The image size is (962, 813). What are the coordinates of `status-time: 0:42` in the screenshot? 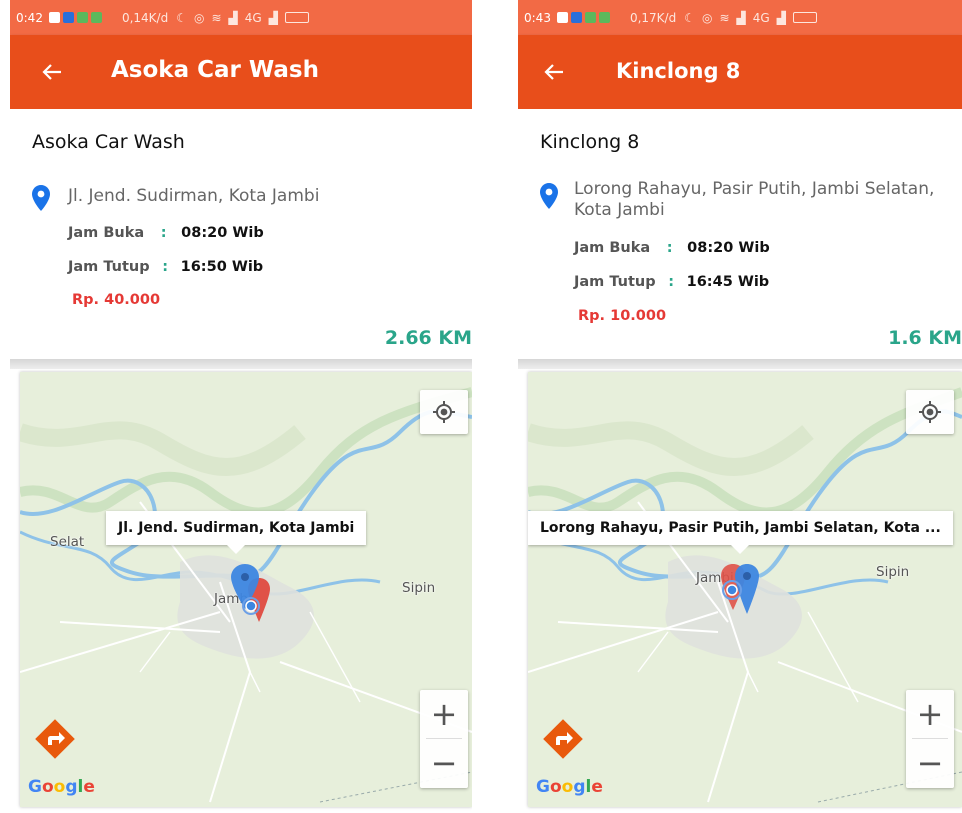 It's located at (29, 17).